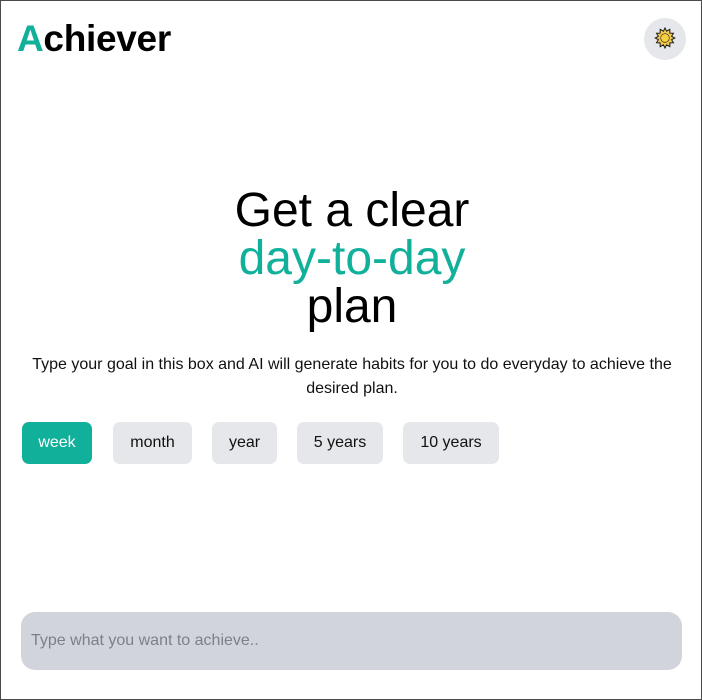 This screenshot has width=702, height=700. I want to click on sun-icon, so click(665, 39).